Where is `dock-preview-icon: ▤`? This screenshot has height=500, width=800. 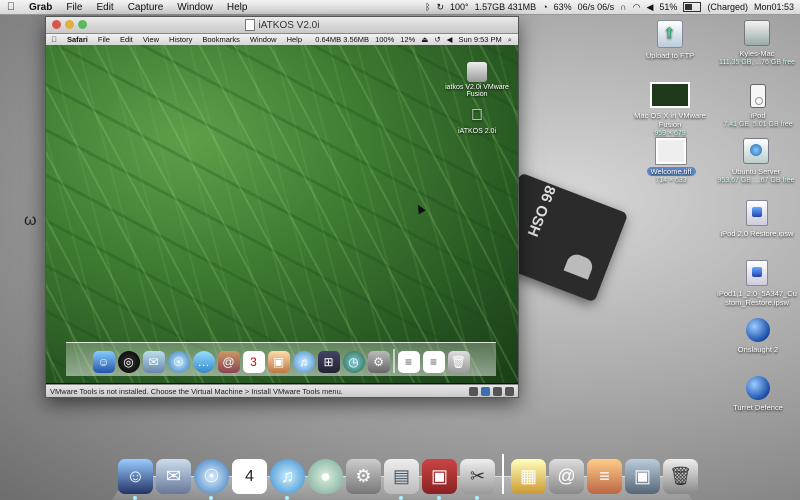 dock-preview-icon: ▤ is located at coordinates (401, 479).